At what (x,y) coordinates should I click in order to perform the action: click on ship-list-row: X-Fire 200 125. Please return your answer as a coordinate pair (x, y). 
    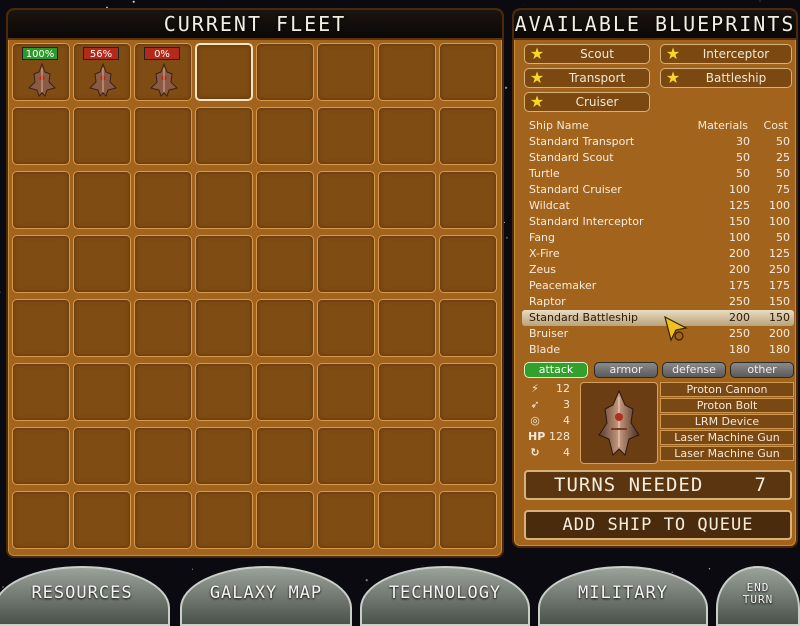
    Looking at the image, I should click on (658, 254).